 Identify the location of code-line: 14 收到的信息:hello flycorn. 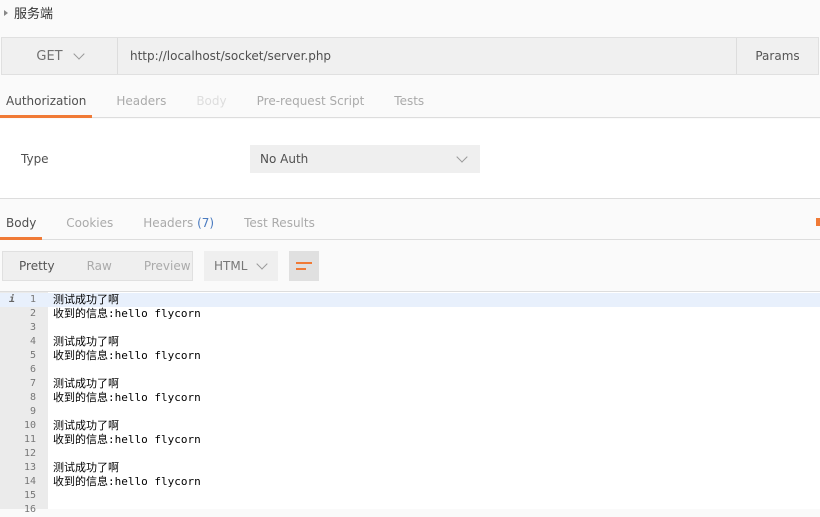
(410, 482).